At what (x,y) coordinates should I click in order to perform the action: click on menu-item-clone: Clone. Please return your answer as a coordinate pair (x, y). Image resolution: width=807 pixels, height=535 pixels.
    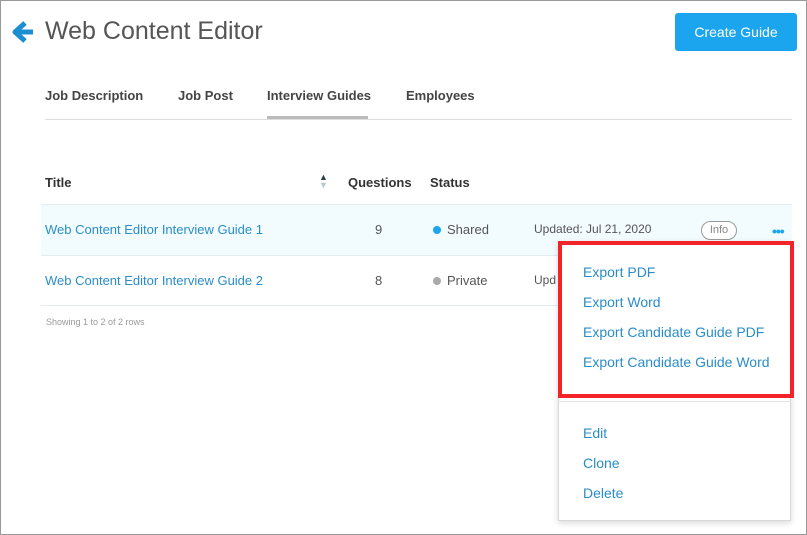
    Looking at the image, I should click on (601, 463).